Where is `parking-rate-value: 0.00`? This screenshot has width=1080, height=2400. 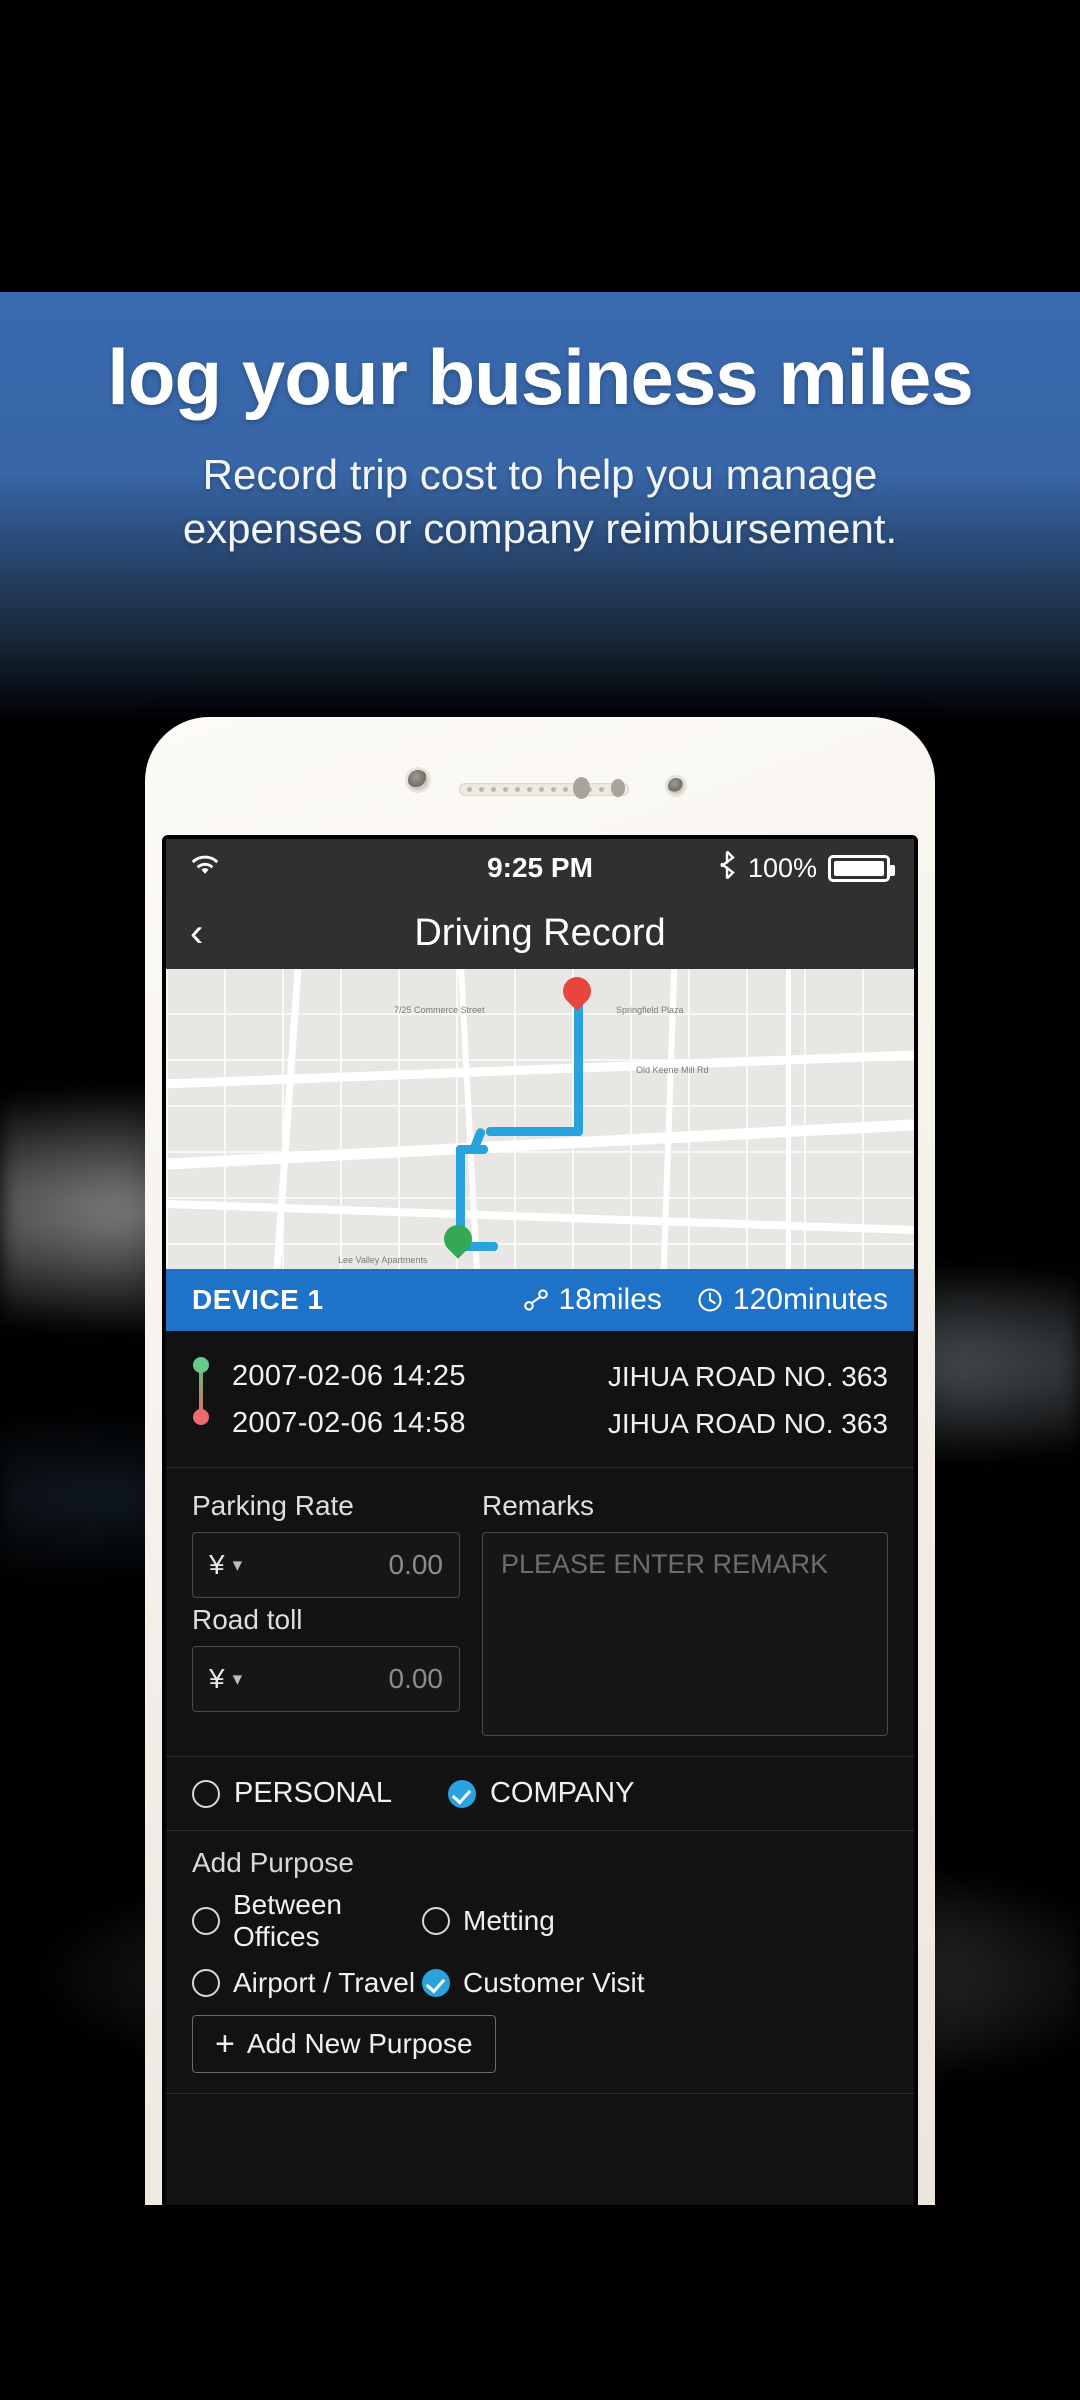
parking-rate-value: 0.00 is located at coordinates (416, 1564).